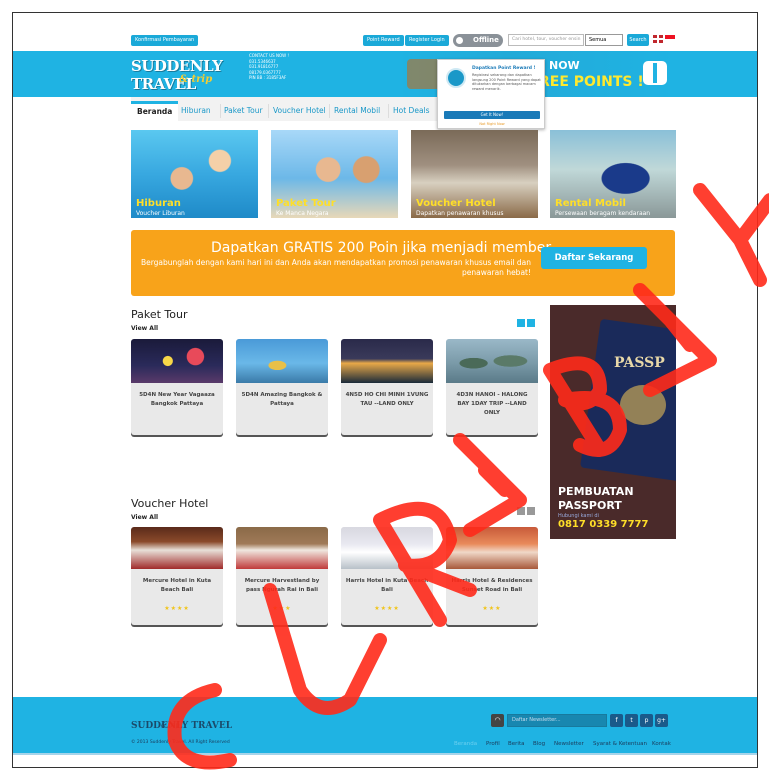 The height and width of the screenshot is (779, 769). What do you see at coordinates (177, 399) in the screenshot?
I see `tour-name: 5D4N New Year Vagaaza Bangkok Pattaya` at bounding box center [177, 399].